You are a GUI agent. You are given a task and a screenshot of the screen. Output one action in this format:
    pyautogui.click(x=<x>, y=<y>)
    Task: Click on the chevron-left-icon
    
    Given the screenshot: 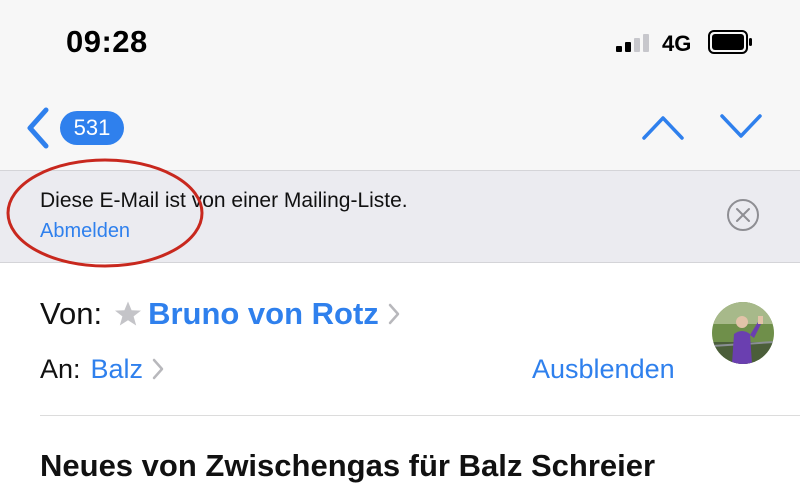 What is the action you would take?
    pyautogui.click(x=38, y=128)
    